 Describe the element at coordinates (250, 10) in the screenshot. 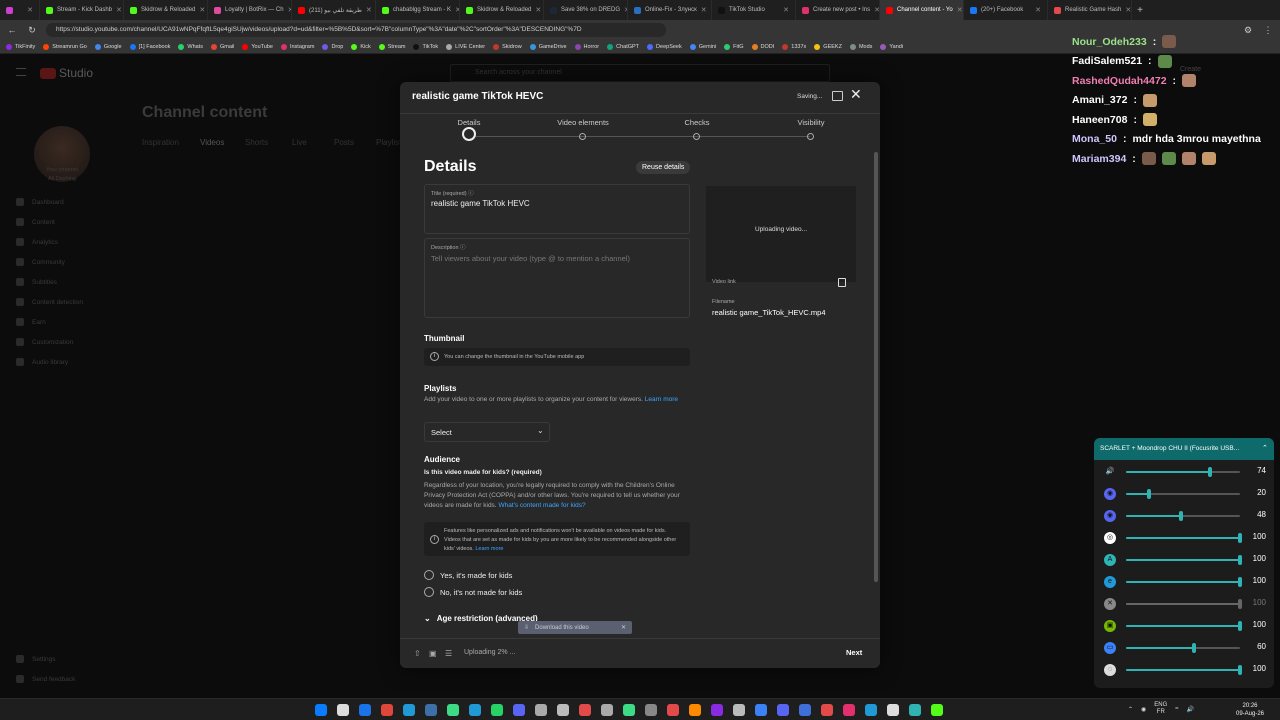

I see `browser-tab: Loyalty | BotRix — Ch✕` at that location.